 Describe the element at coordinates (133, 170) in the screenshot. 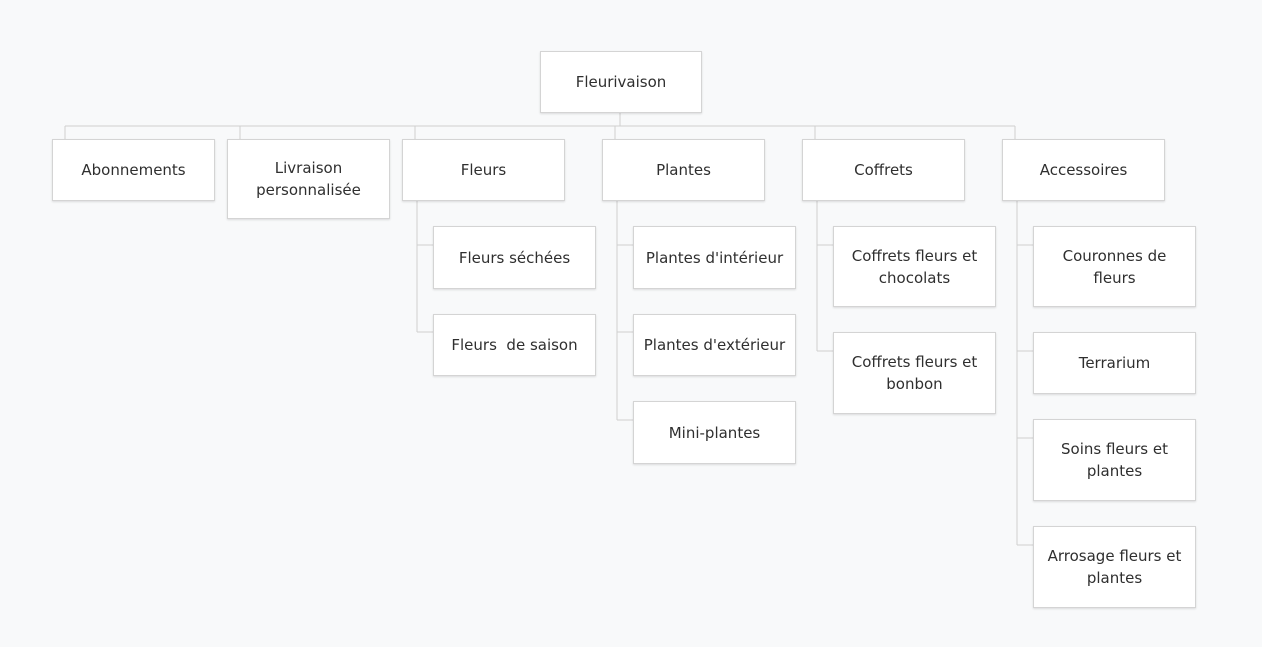

I see `section-abonnements: Abonnements` at that location.